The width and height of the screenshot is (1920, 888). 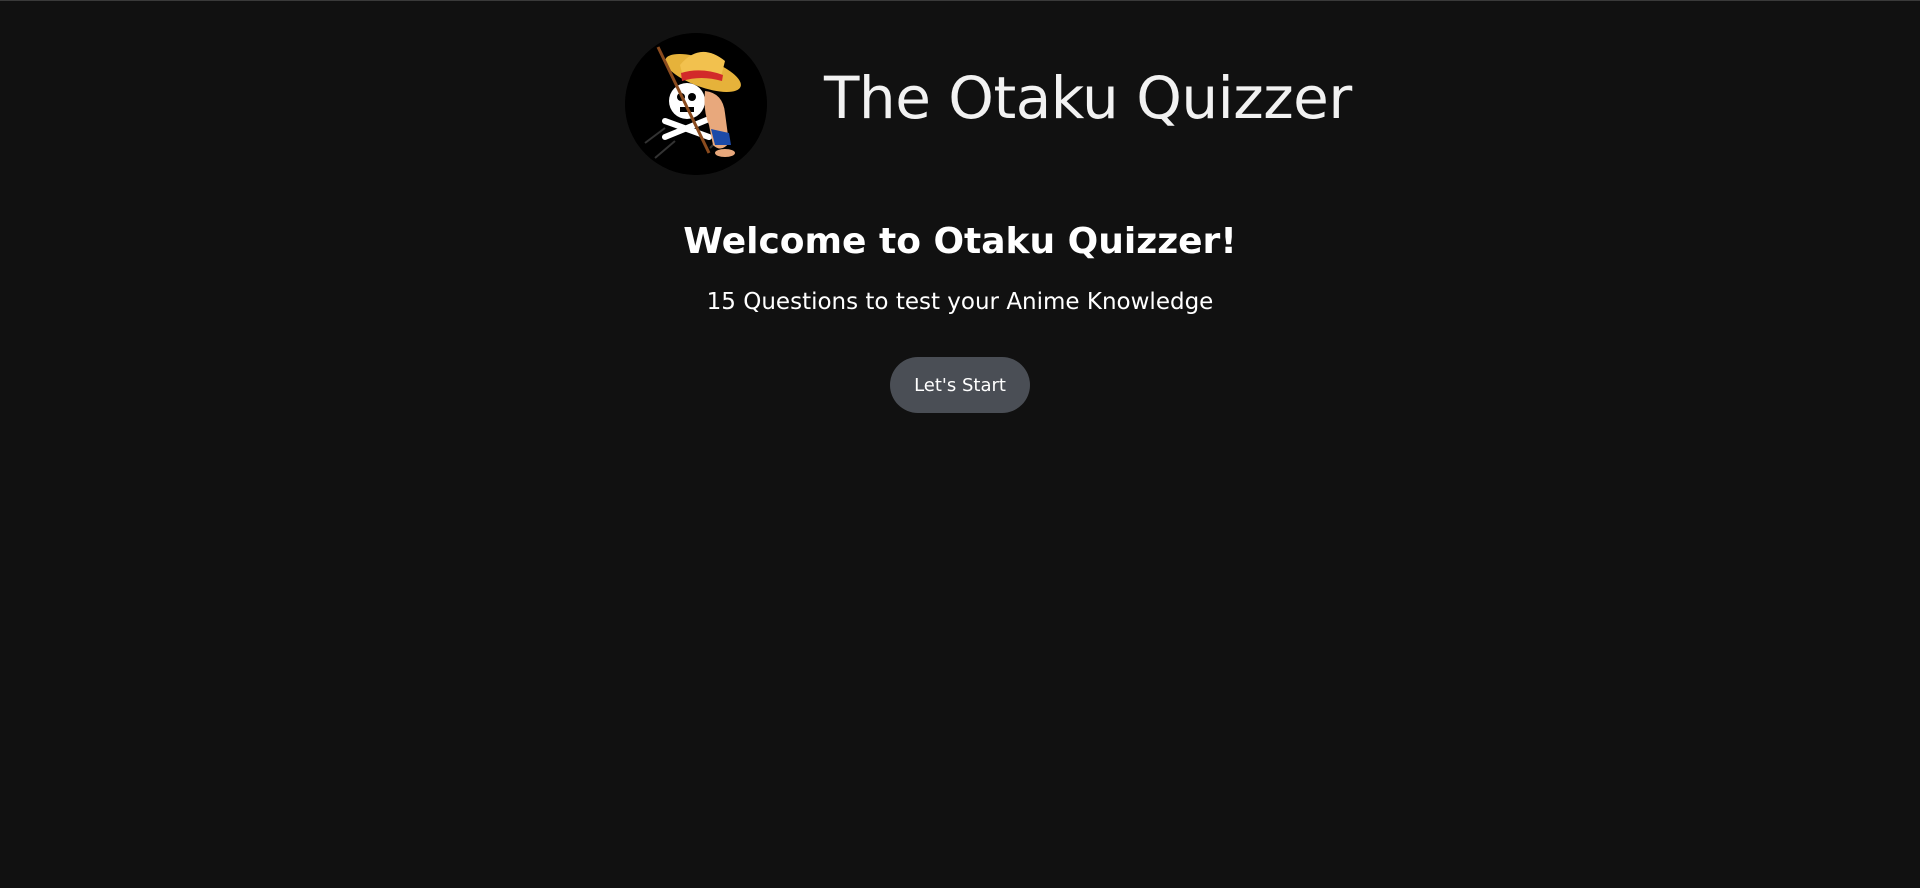 What do you see at coordinates (960, 385) in the screenshot?
I see `start-quiz-button: Let's Start` at bounding box center [960, 385].